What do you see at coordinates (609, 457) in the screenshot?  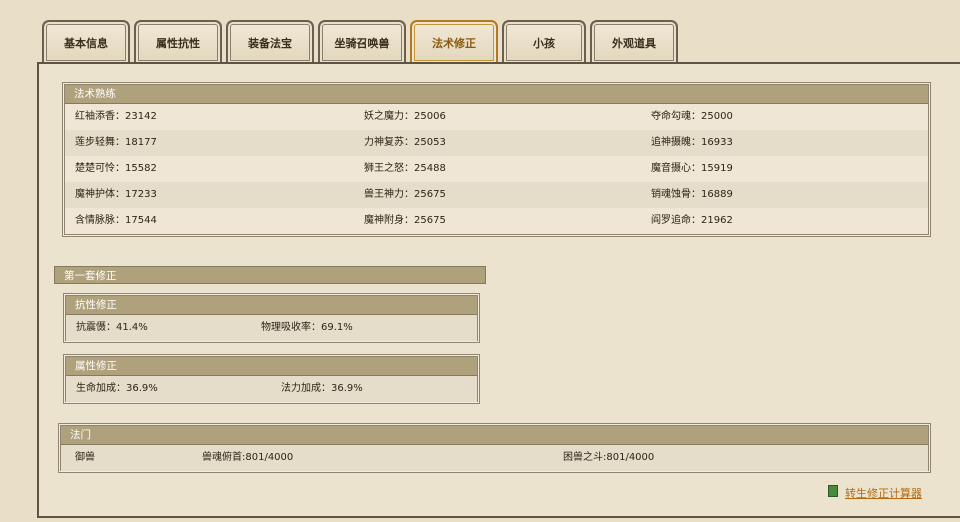 I see `school-skill: 困兽之斗:801/4000` at bounding box center [609, 457].